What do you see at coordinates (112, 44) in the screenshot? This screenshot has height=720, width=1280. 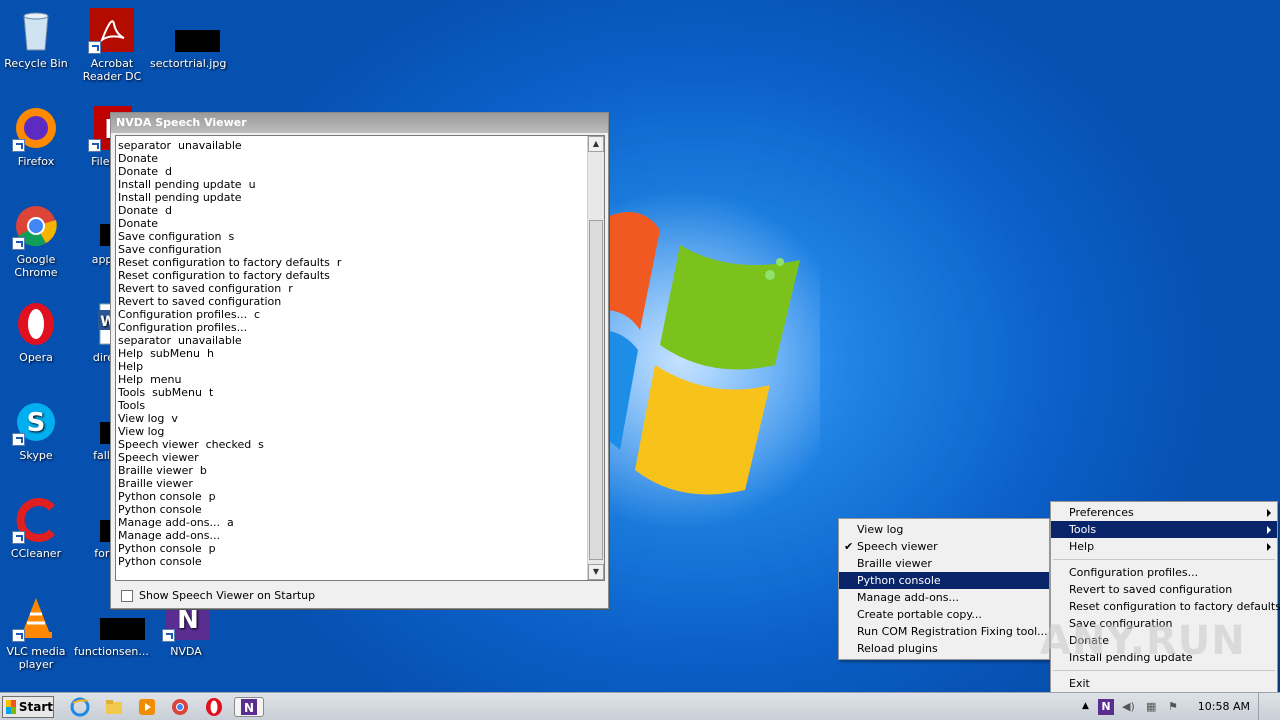 I see `desktop-icon-acrobat-reader: Acrobat Reader DC` at bounding box center [112, 44].